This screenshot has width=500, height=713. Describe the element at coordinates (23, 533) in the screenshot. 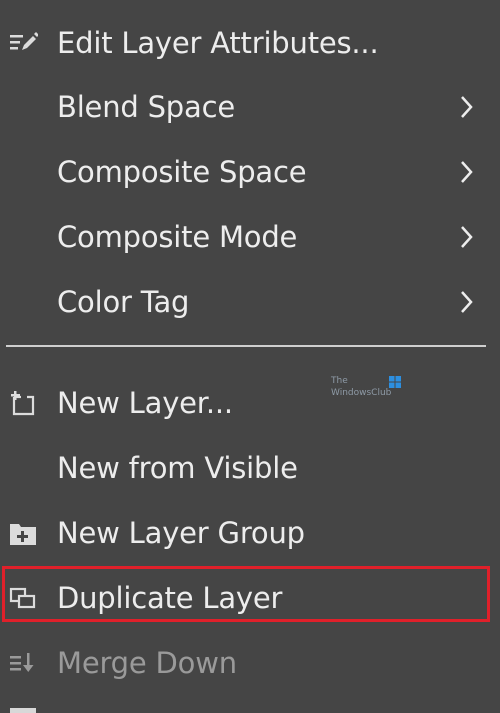

I see `new-layer-group-icon` at that location.